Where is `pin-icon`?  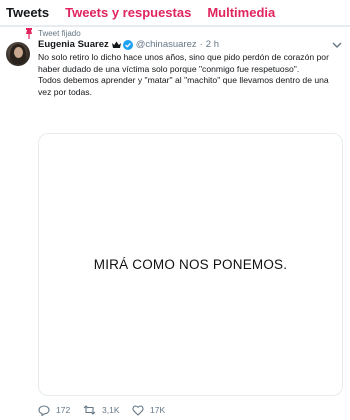 pin-icon is located at coordinates (29, 33).